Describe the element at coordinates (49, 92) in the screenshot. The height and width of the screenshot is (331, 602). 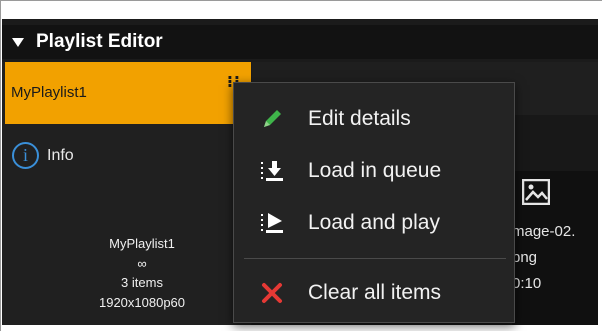
I see `playlist-item-name: MyPlaylist1` at that location.